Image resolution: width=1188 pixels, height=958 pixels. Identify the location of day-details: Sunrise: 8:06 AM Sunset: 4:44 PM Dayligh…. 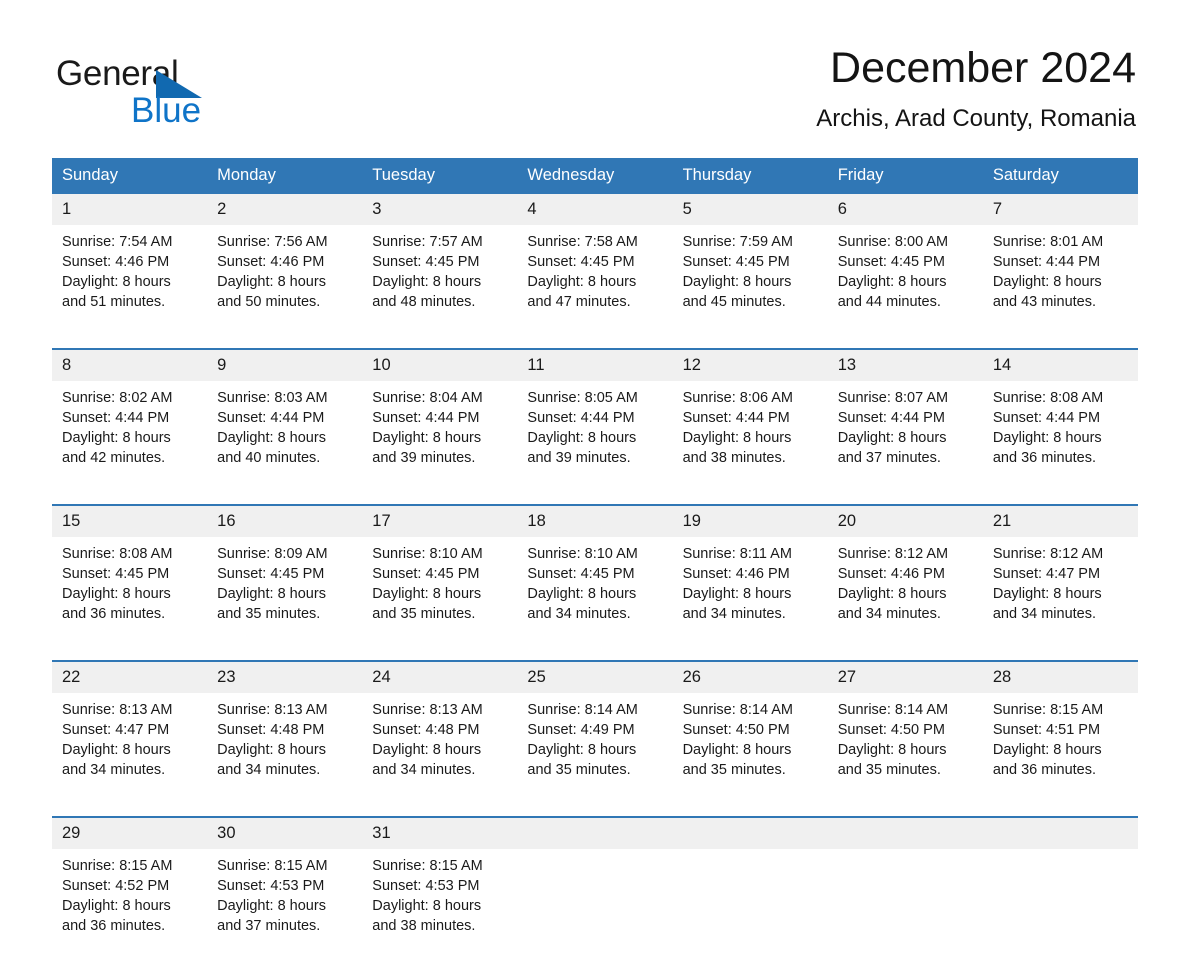
(750, 435).